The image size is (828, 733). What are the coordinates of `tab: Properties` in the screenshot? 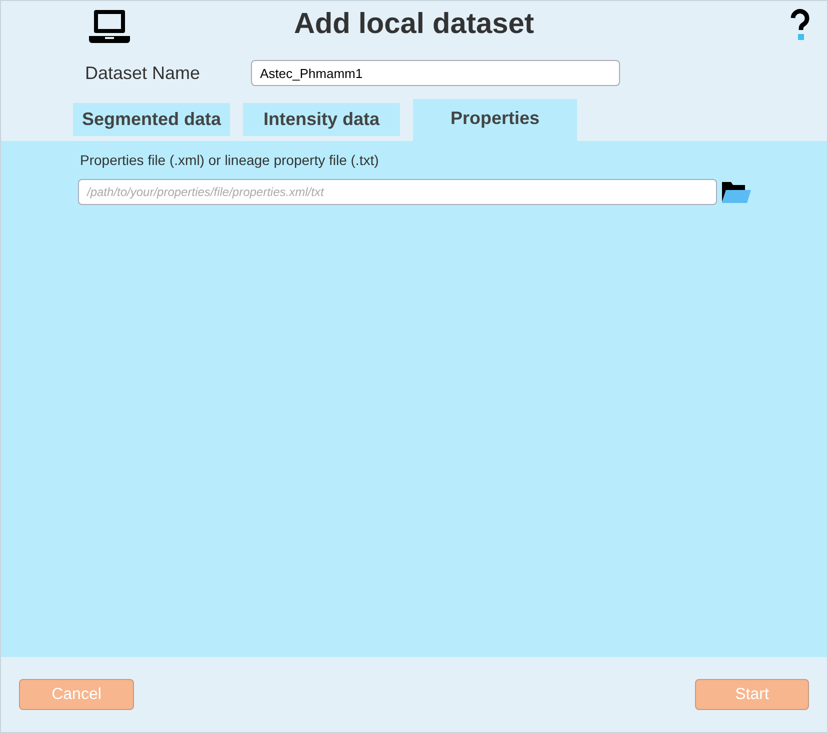 It's located at (495, 120).